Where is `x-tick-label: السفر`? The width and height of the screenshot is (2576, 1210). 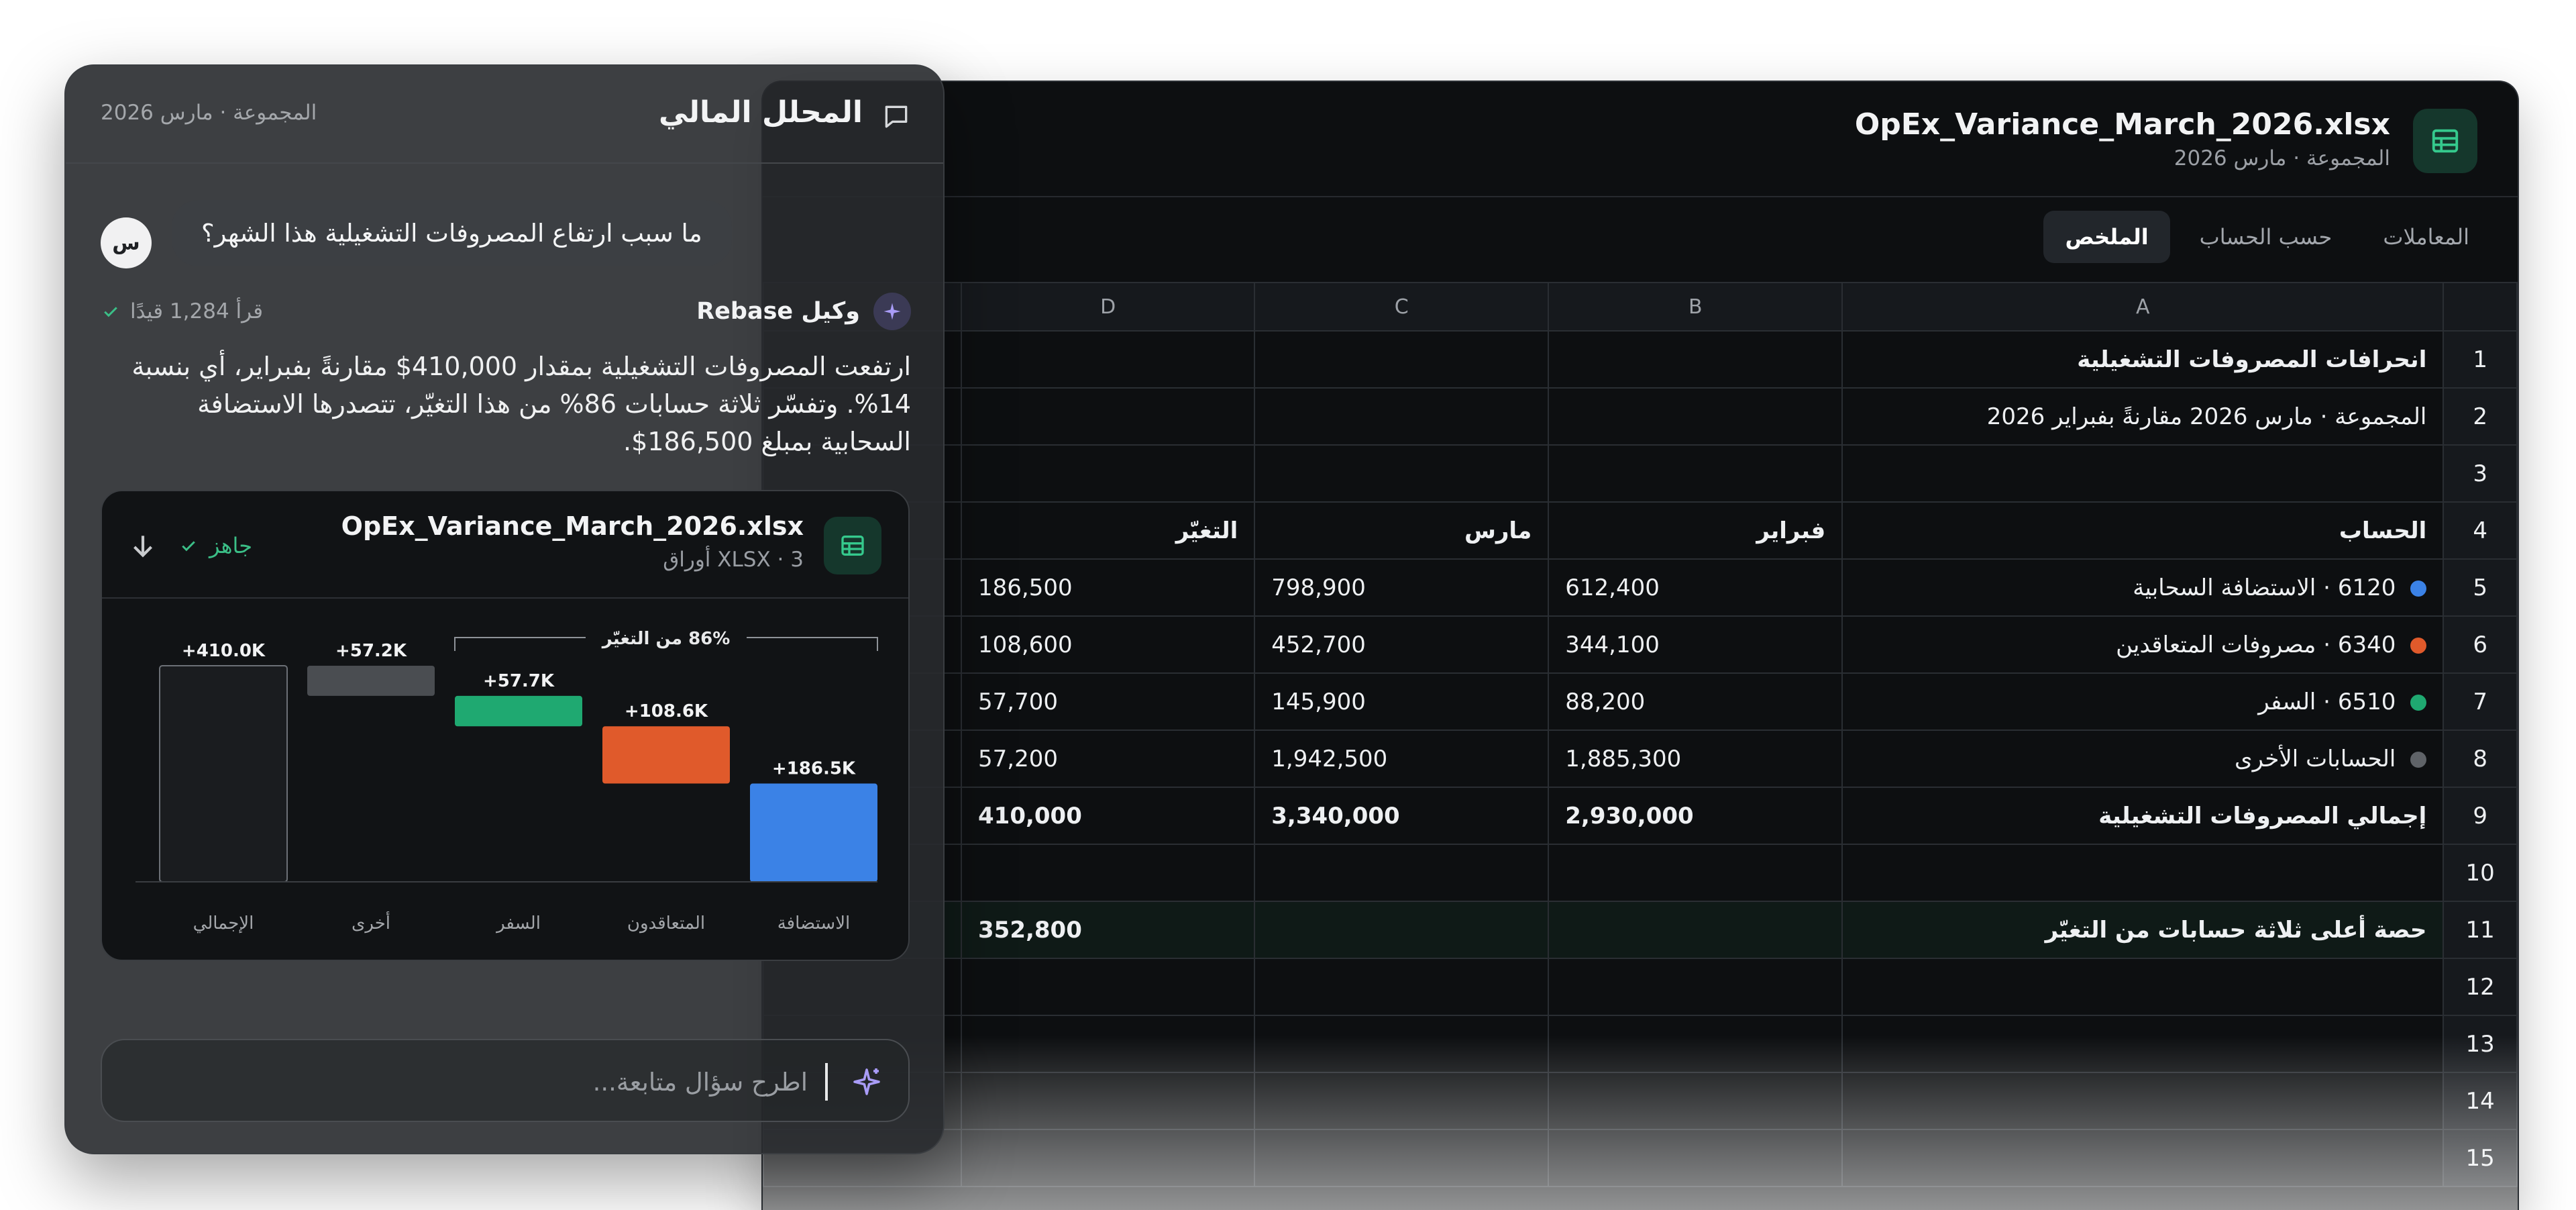 x-tick-label: السفر is located at coordinates (518, 923).